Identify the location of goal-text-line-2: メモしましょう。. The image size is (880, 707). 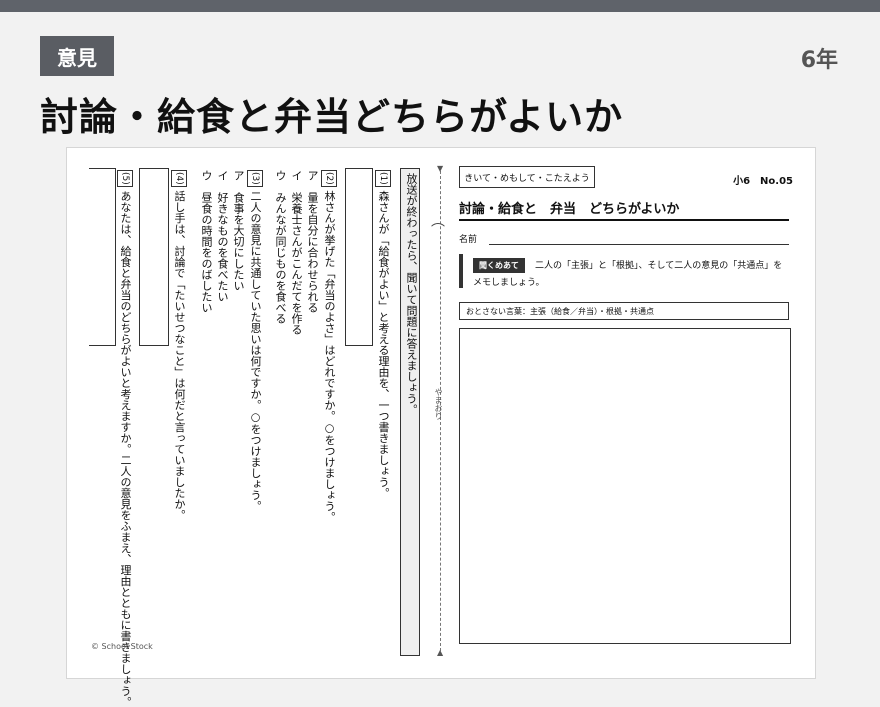
(509, 283).